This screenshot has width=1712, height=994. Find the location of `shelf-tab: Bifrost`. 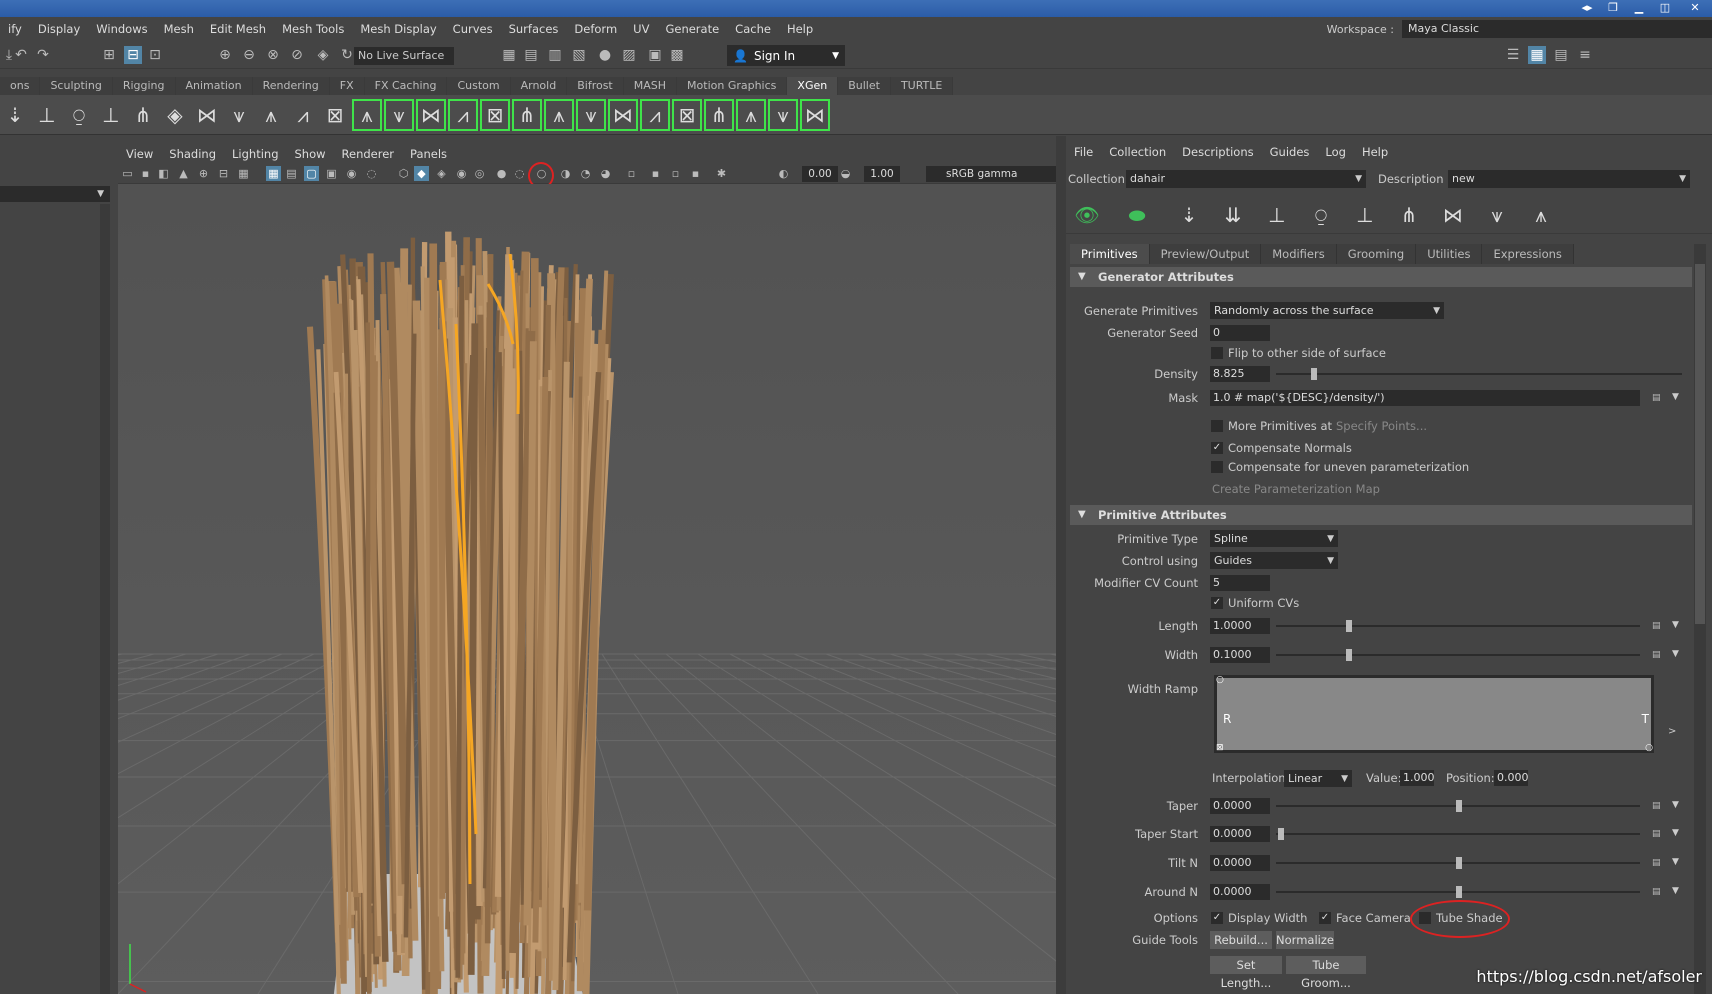

shelf-tab: Bifrost is located at coordinates (595, 86).